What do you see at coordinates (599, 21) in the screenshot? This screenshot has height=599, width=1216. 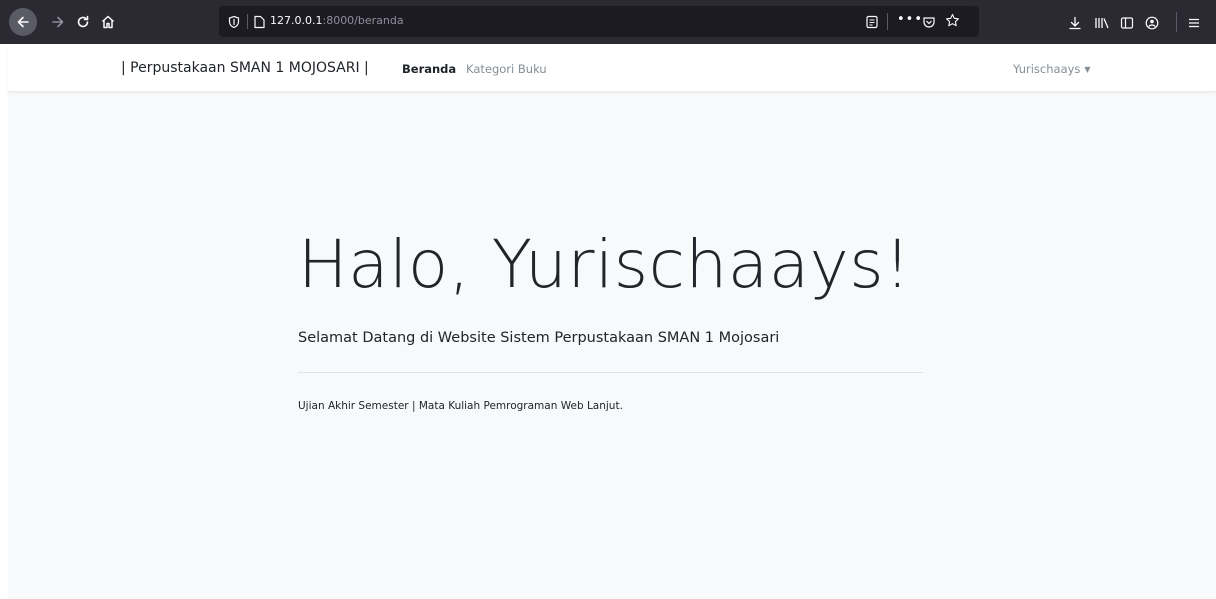 I see `url-bar: 127.0.0.1:8000/beranda •••` at bounding box center [599, 21].